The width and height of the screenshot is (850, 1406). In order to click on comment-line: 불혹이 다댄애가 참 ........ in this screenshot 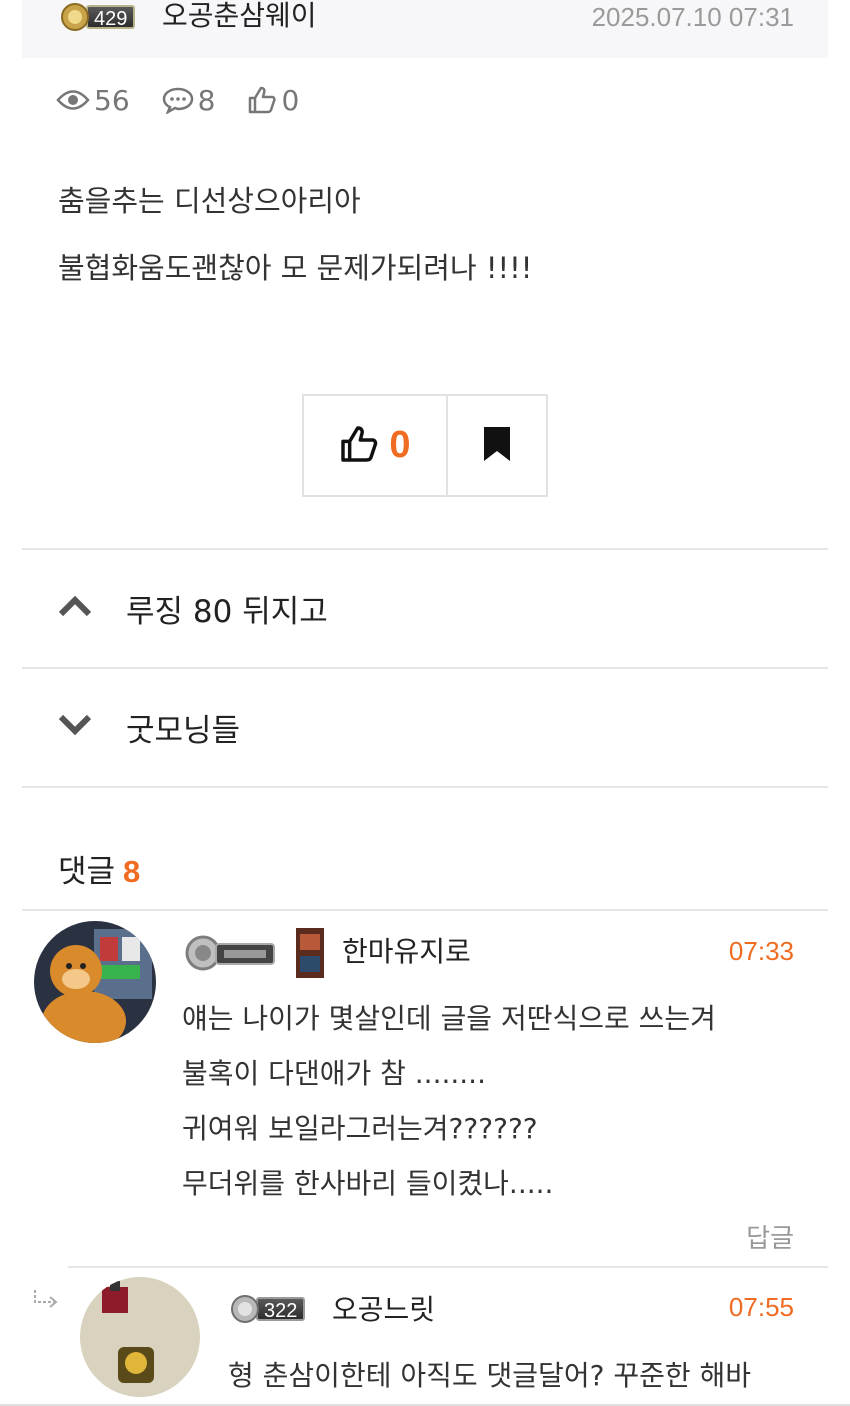, I will do `click(334, 1073)`.